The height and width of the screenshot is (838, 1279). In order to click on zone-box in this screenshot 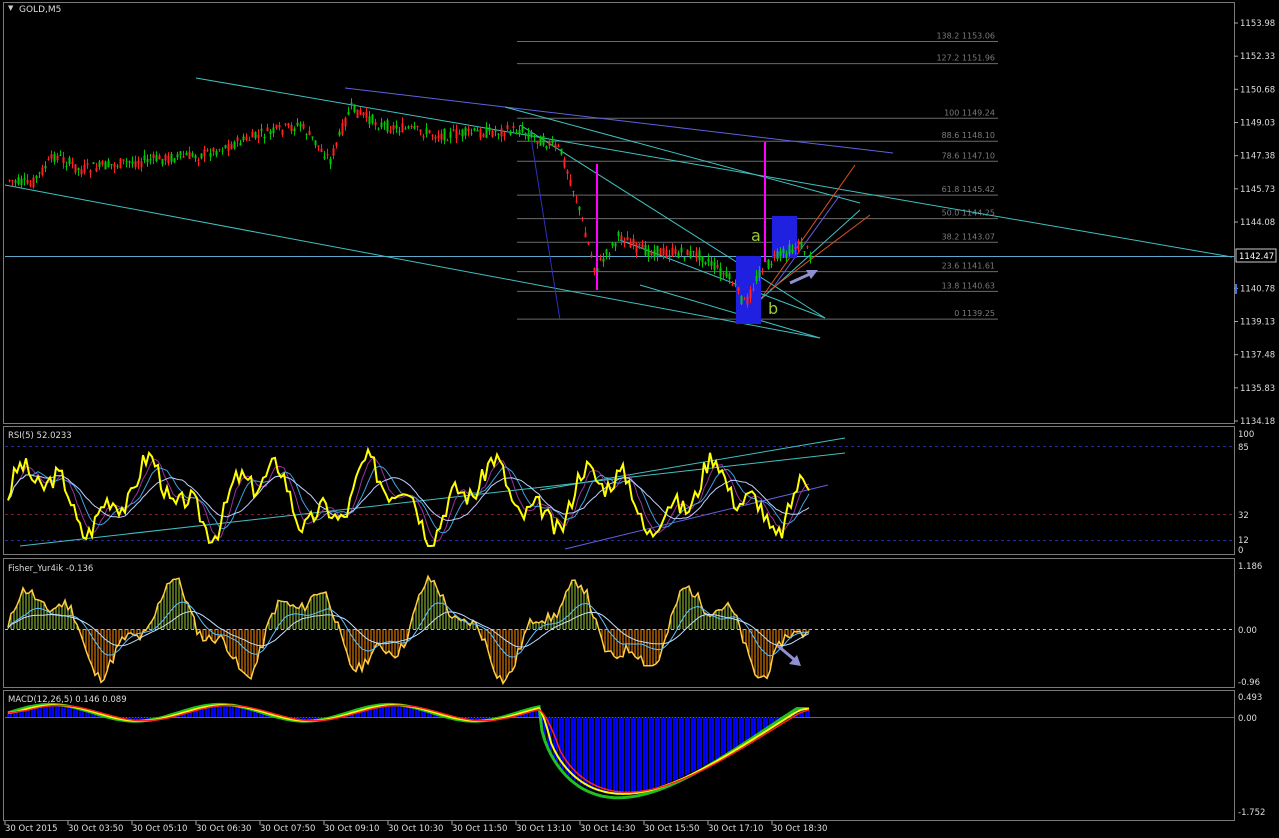, I will do `click(748, 290)`.